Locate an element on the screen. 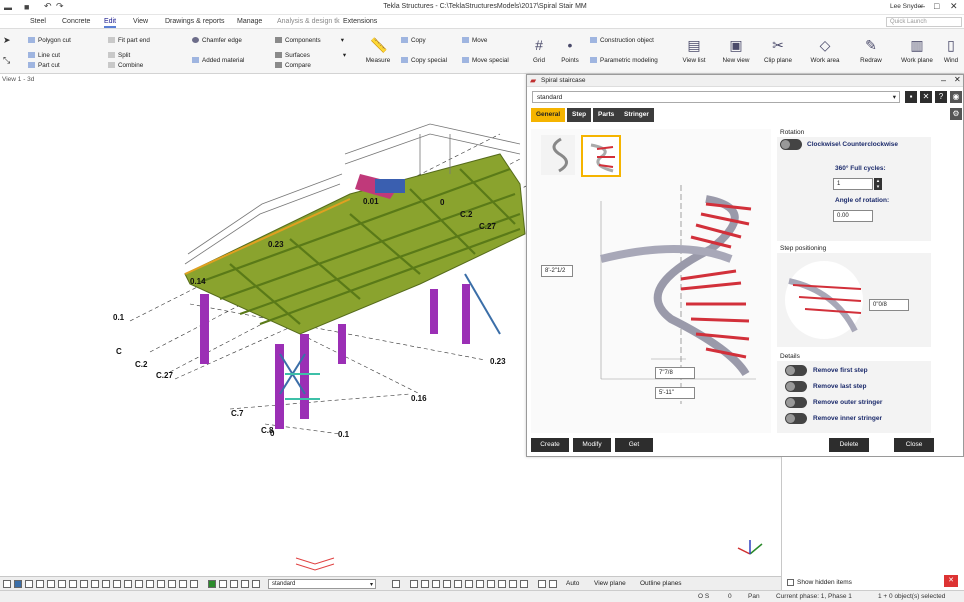 The width and height of the screenshot is (964, 602). modify-button: Modify is located at coordinates (592, 445).